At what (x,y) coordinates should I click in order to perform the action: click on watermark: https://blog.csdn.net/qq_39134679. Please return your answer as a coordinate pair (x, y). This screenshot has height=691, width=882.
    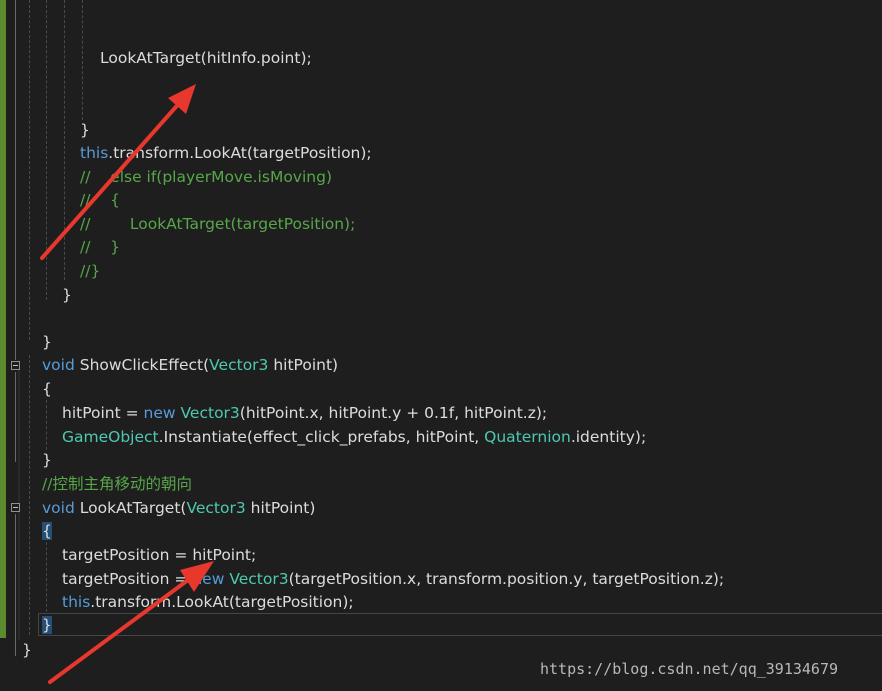
    Looking at the image, I should click on (689, 669).